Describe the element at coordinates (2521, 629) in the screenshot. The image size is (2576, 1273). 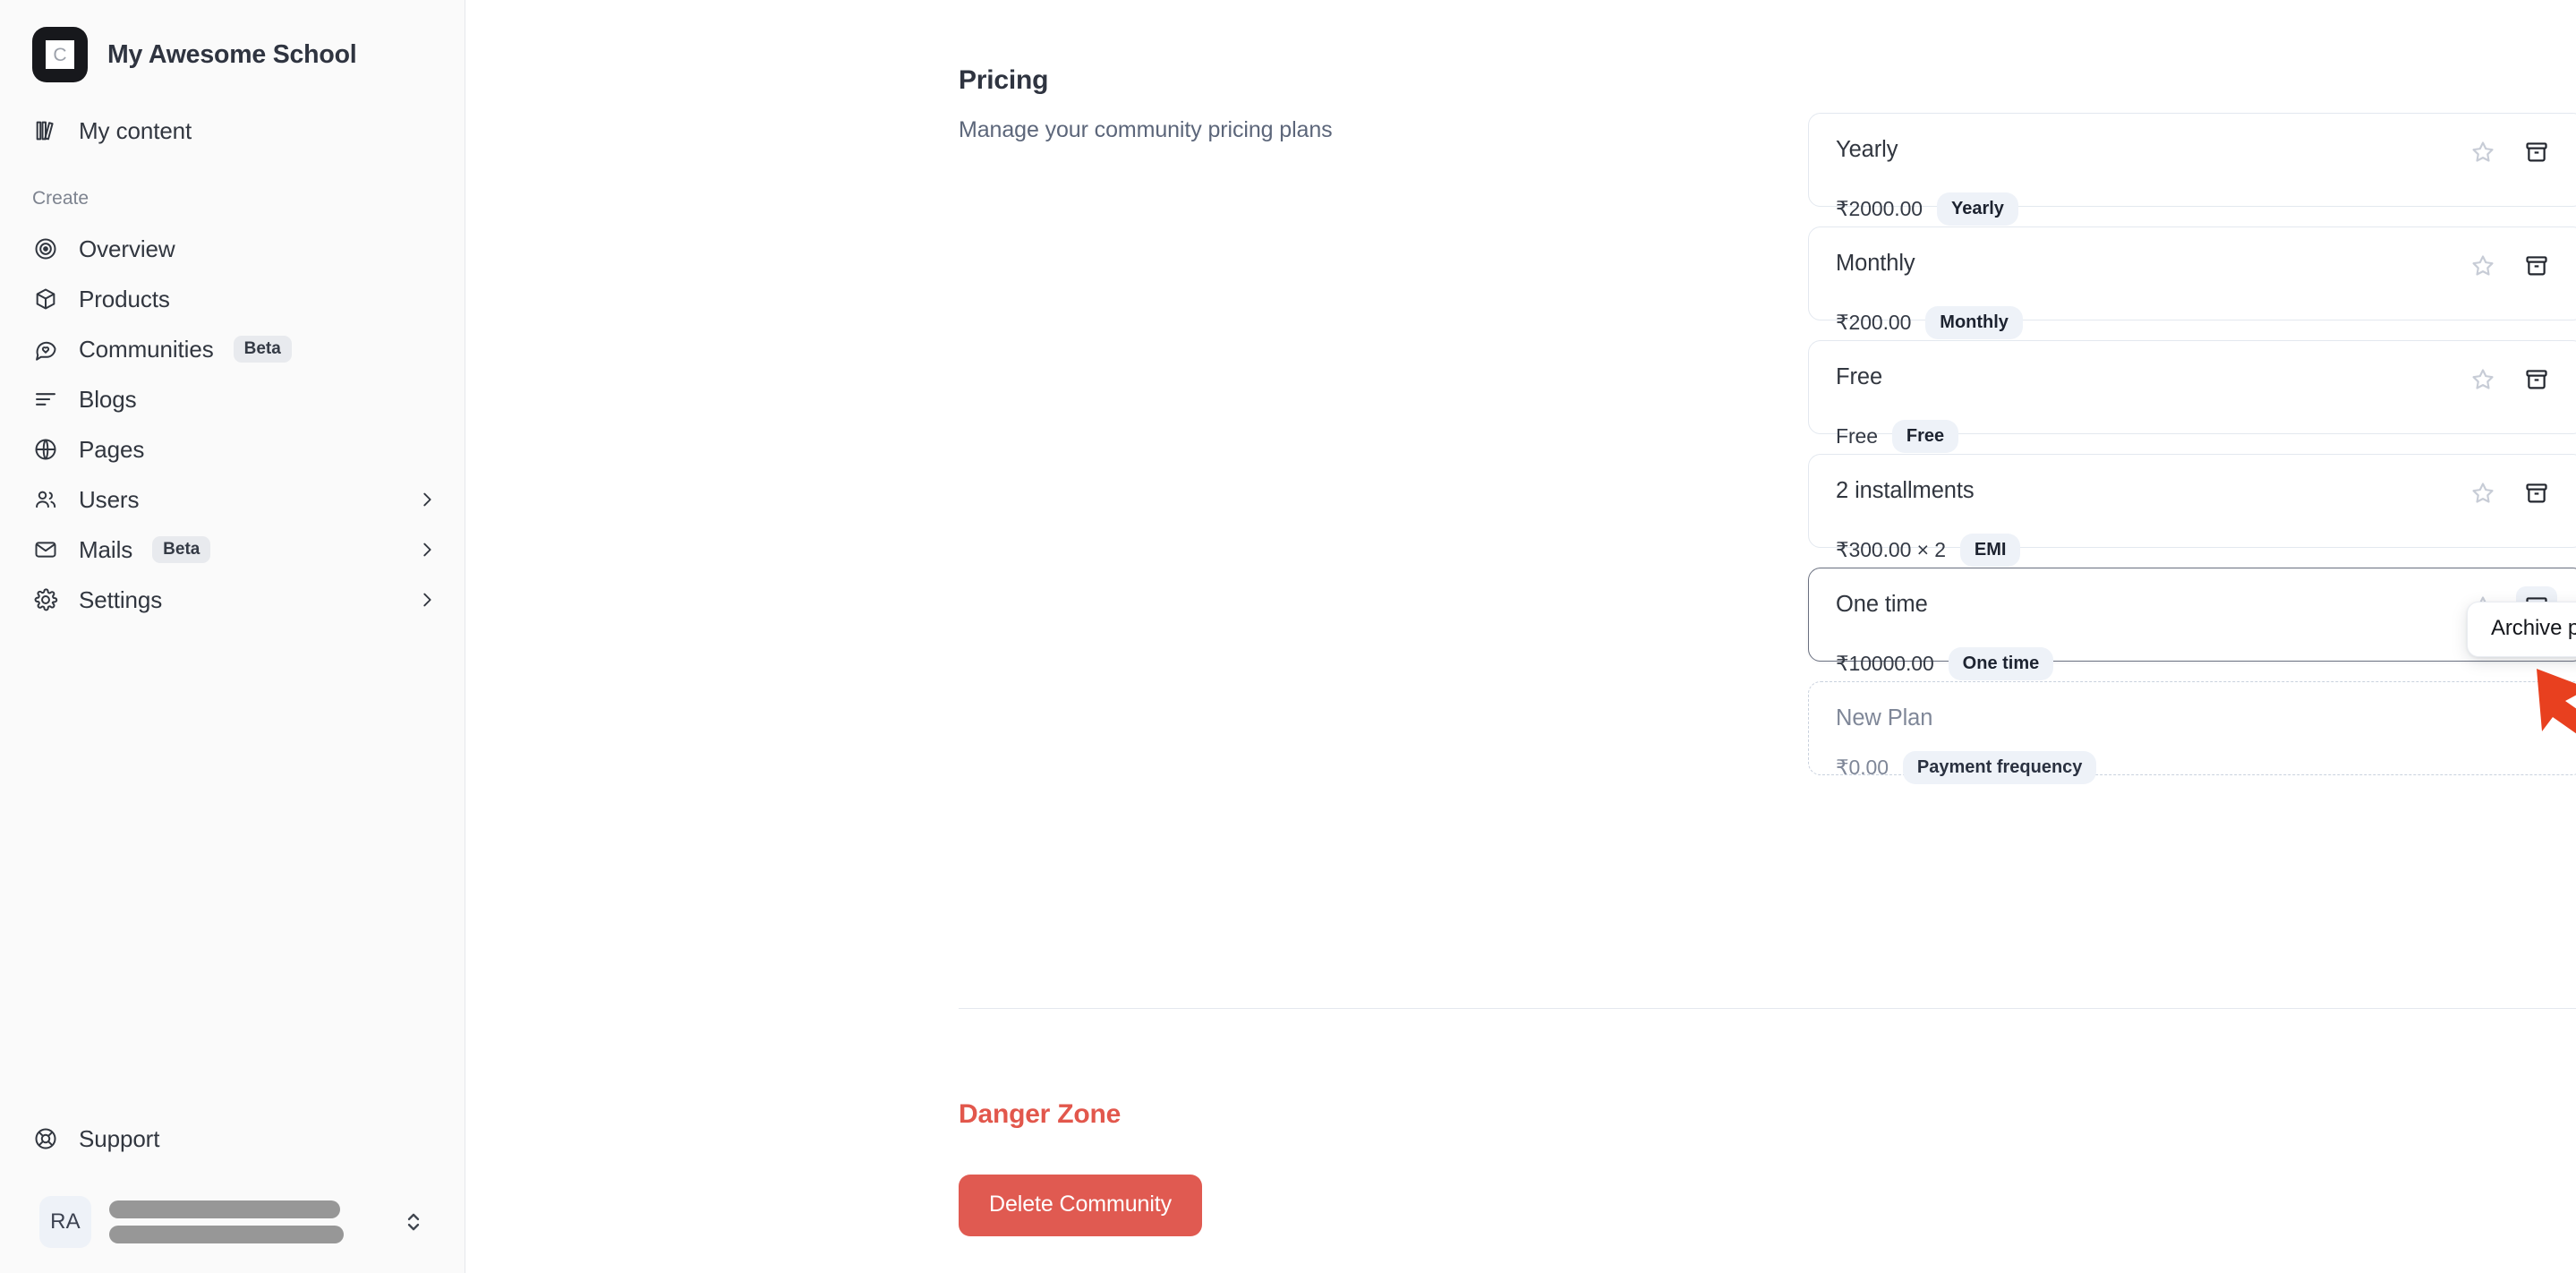
I see `tooltip-archive-plan: Archive plan` at that location.